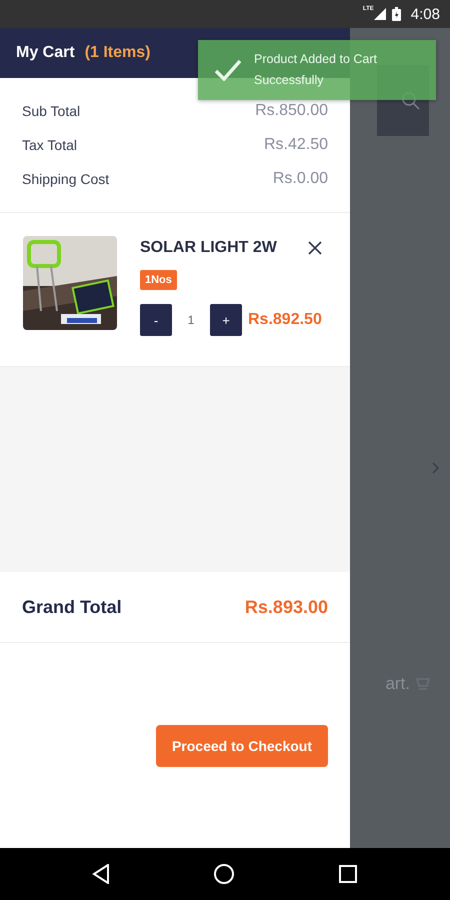 Image resolution: width=450 pixels, height=900 pixels. I want to click on unit-badge: 1Nos, so click(158, 280).